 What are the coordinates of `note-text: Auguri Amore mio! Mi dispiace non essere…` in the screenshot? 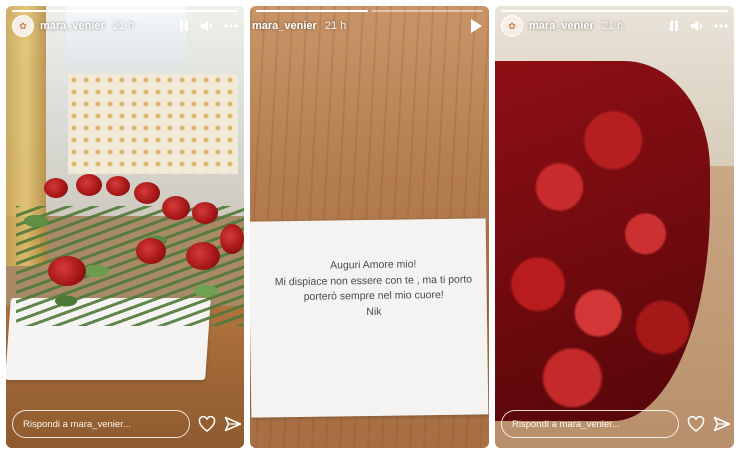 It's located at (369, 289).